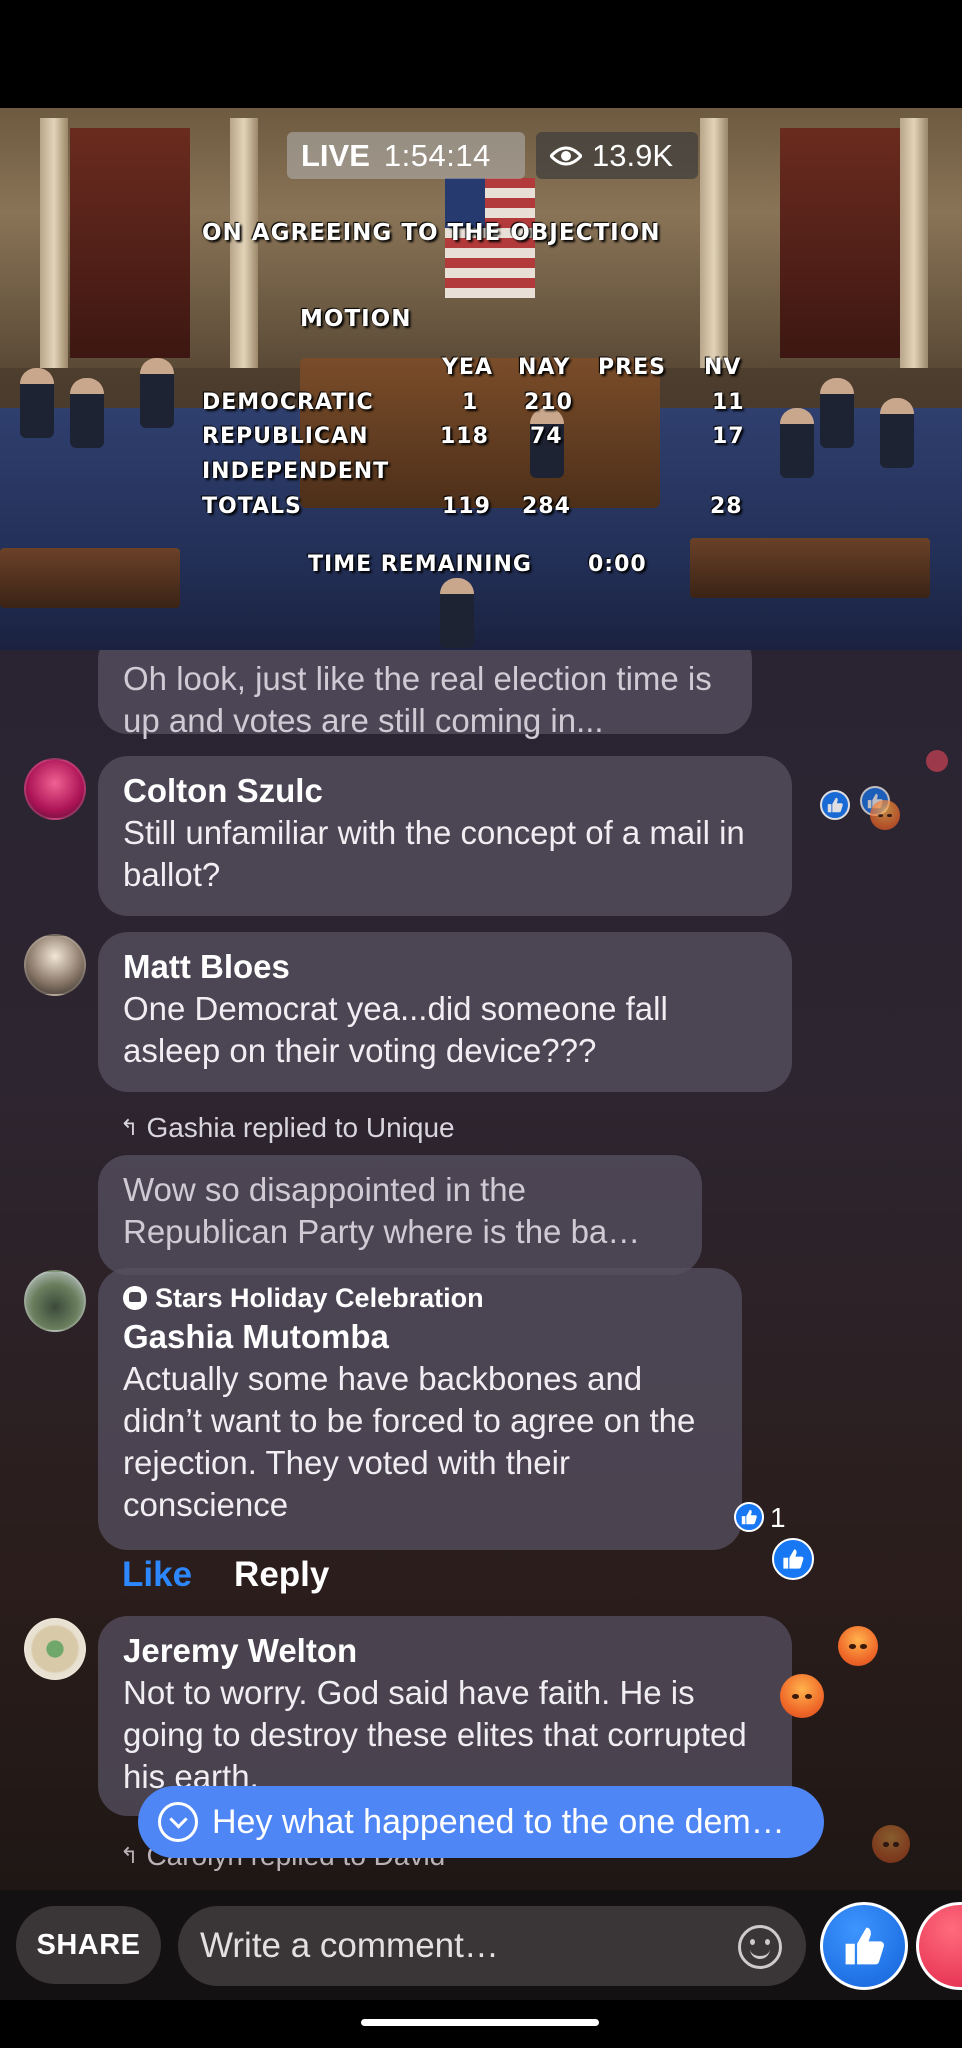  I want to click on viewer-count-badge: 13.9K, so click(617, 155).